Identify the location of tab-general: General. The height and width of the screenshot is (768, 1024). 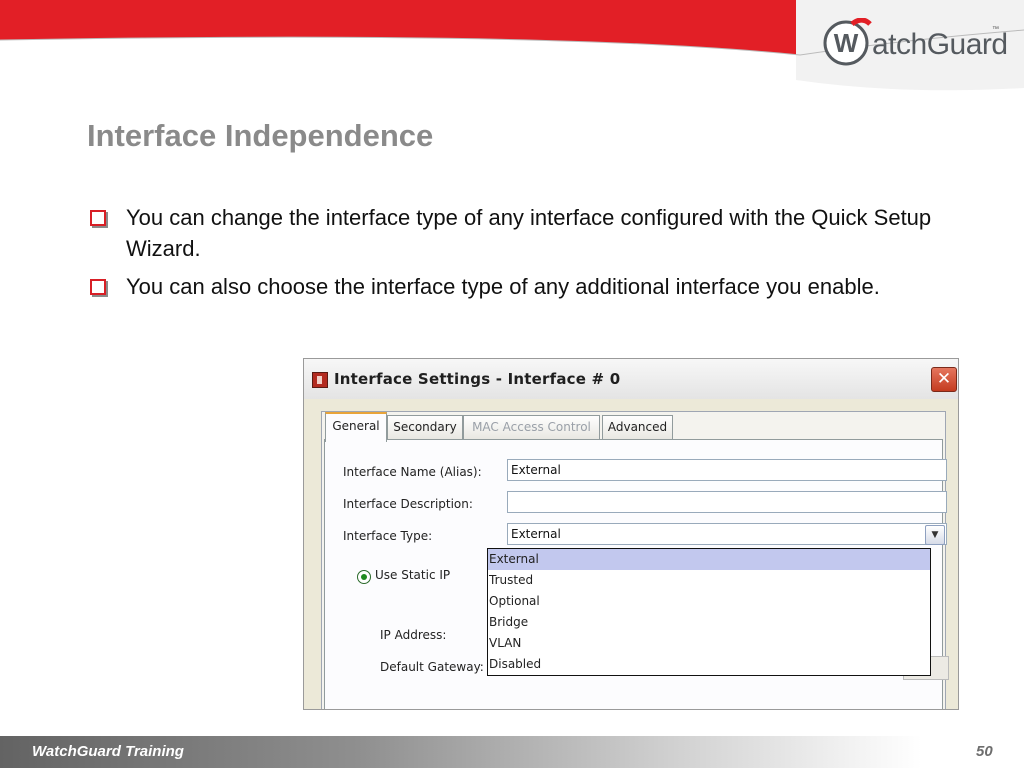
(356, 427).